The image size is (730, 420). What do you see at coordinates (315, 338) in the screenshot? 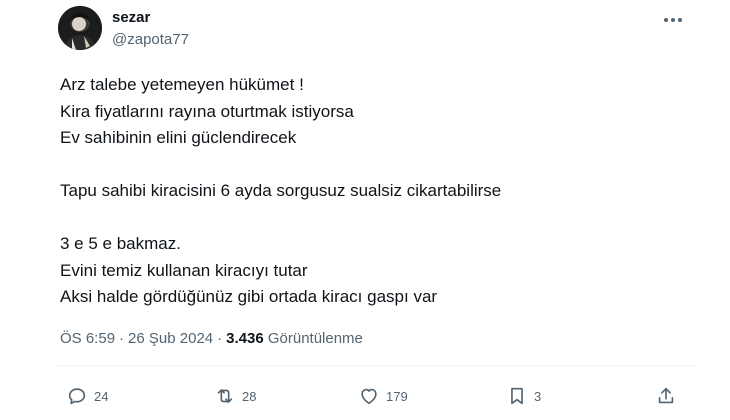
I see `views-label: Görüntülenme` at bounding box center [315, 338].